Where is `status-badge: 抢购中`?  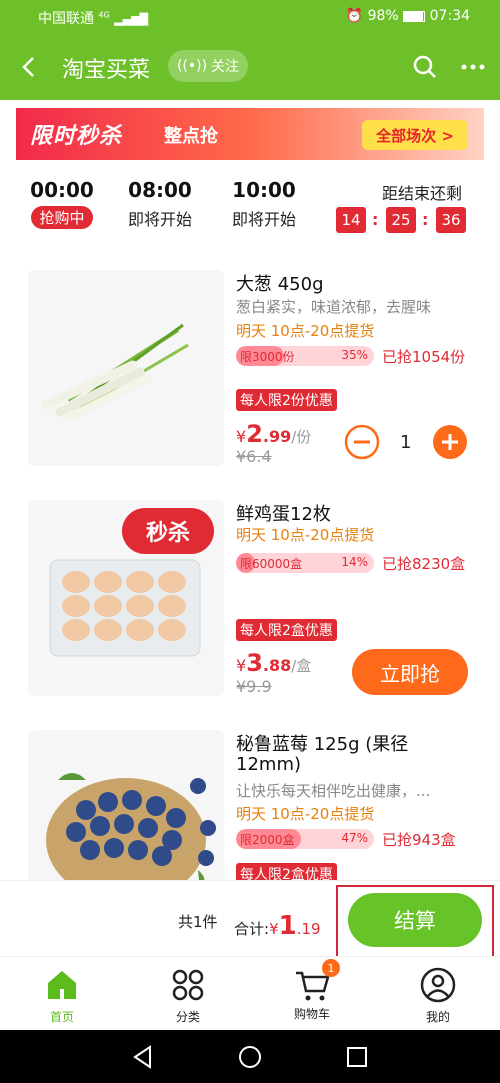
status-badge: 抢购中 is located at coordinates (62, 217).